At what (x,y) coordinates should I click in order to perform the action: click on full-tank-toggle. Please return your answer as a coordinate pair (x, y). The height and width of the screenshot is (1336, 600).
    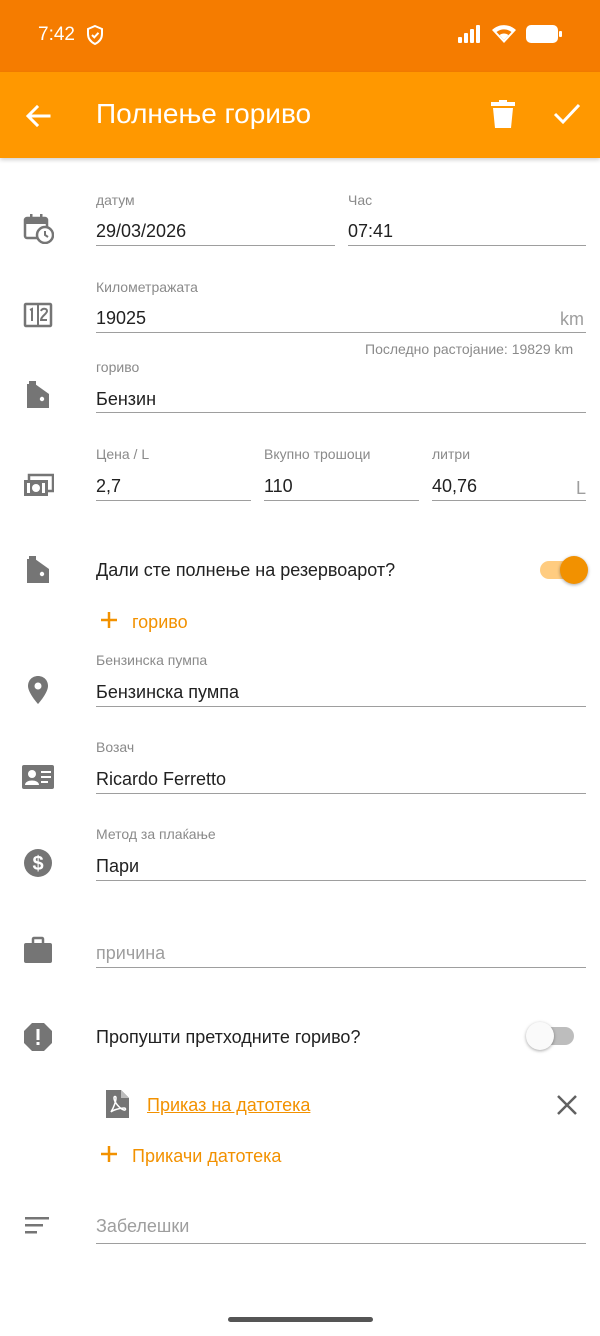
    Looking at the image, I should click on (564, 570).